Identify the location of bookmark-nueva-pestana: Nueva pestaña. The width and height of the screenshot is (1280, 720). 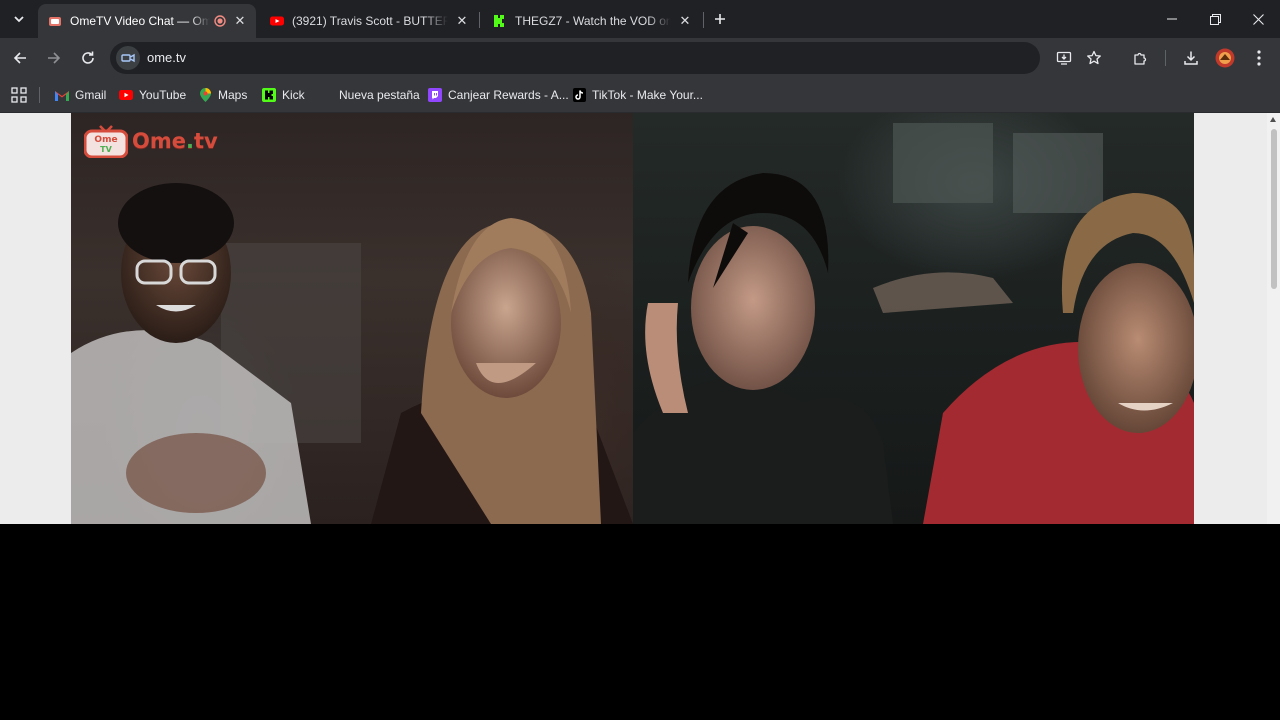
(369, 95).